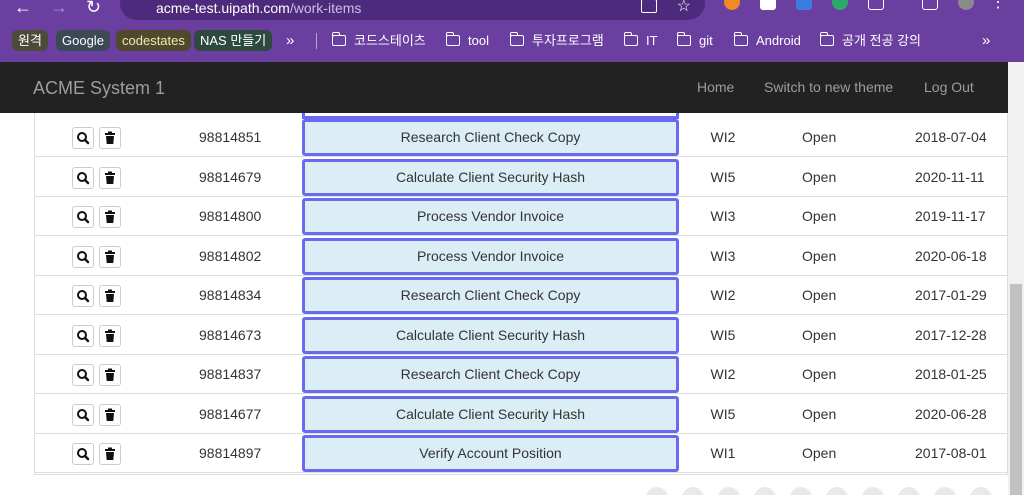 This screenshot has width=1024, height=495. What do you see at coordinates (768, 5) in the screenshot?
I see `notion-icon` at bounding box center [768, 5].